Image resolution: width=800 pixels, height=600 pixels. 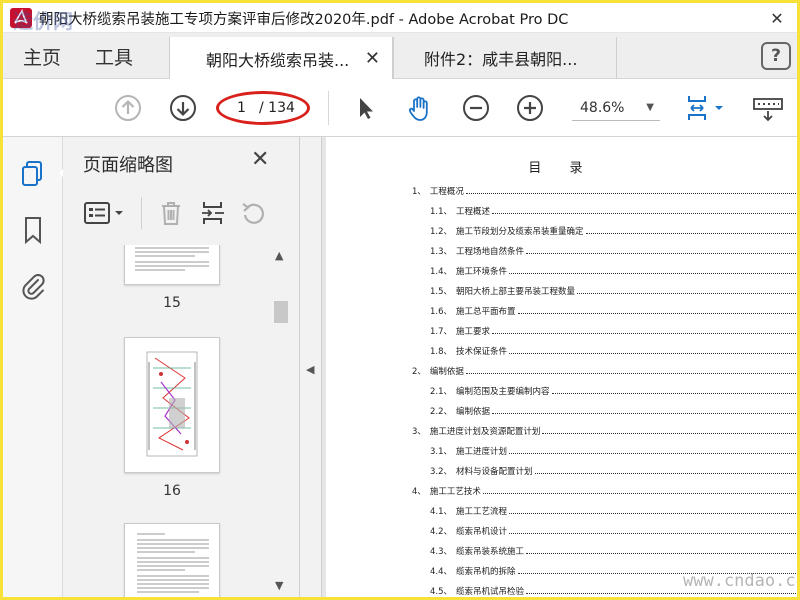 What do you see at coordinates (441, 552) in the screenshot?
I see `toc-entry-number: 4.3、` at bounding box center [441, 552].